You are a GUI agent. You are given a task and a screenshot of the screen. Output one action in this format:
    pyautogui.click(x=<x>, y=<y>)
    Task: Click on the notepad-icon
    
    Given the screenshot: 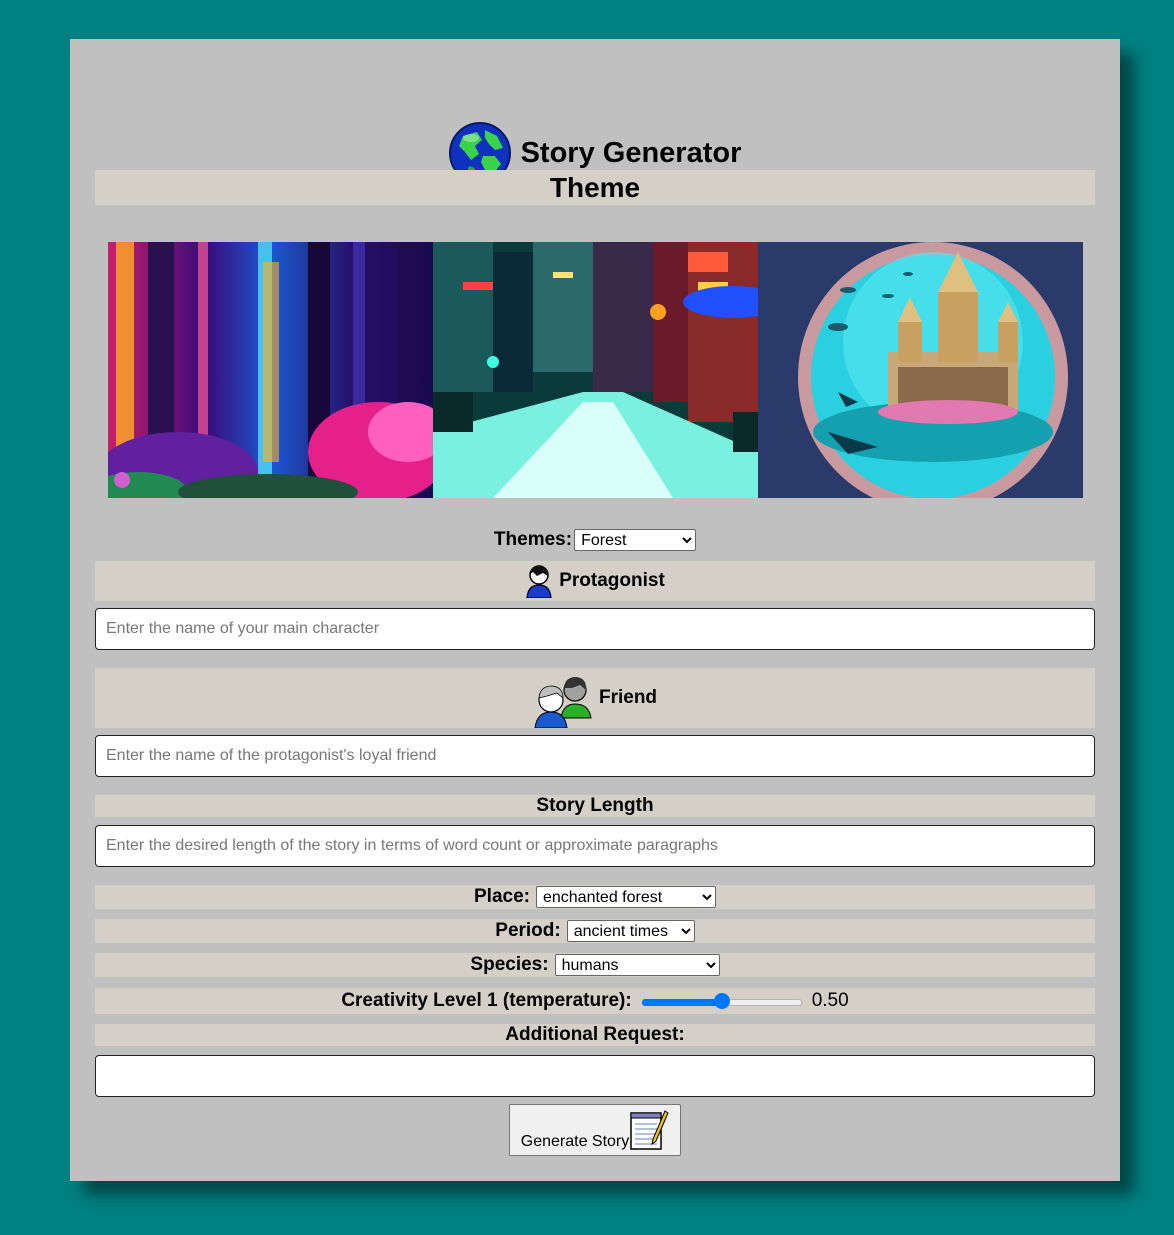 What is the action you would take?
    pyautogui.click(x=649, y=1130)
    